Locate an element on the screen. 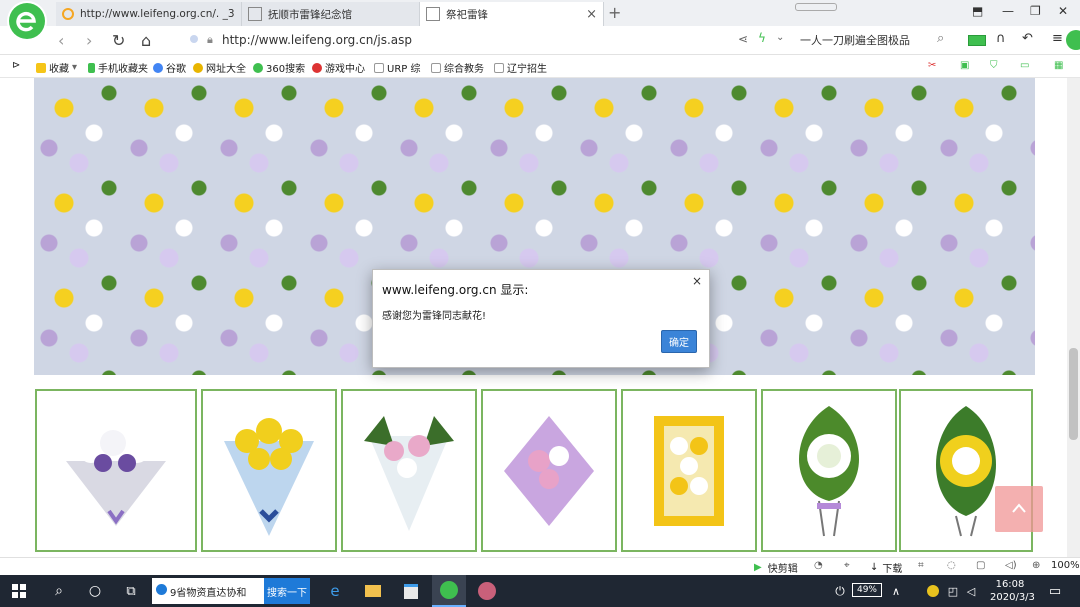 The height and width of the screenshot is (607, 1080). refresh-icon: ↻ is located at coordinates (118, 40).